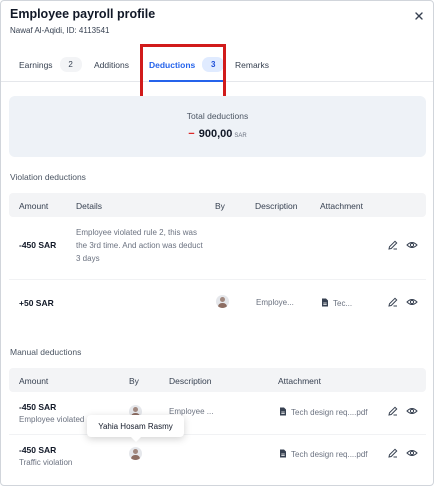  Describe the element at coordinates (217, 116) in the screenshot. I see `total-label: Total deductions` at that location.